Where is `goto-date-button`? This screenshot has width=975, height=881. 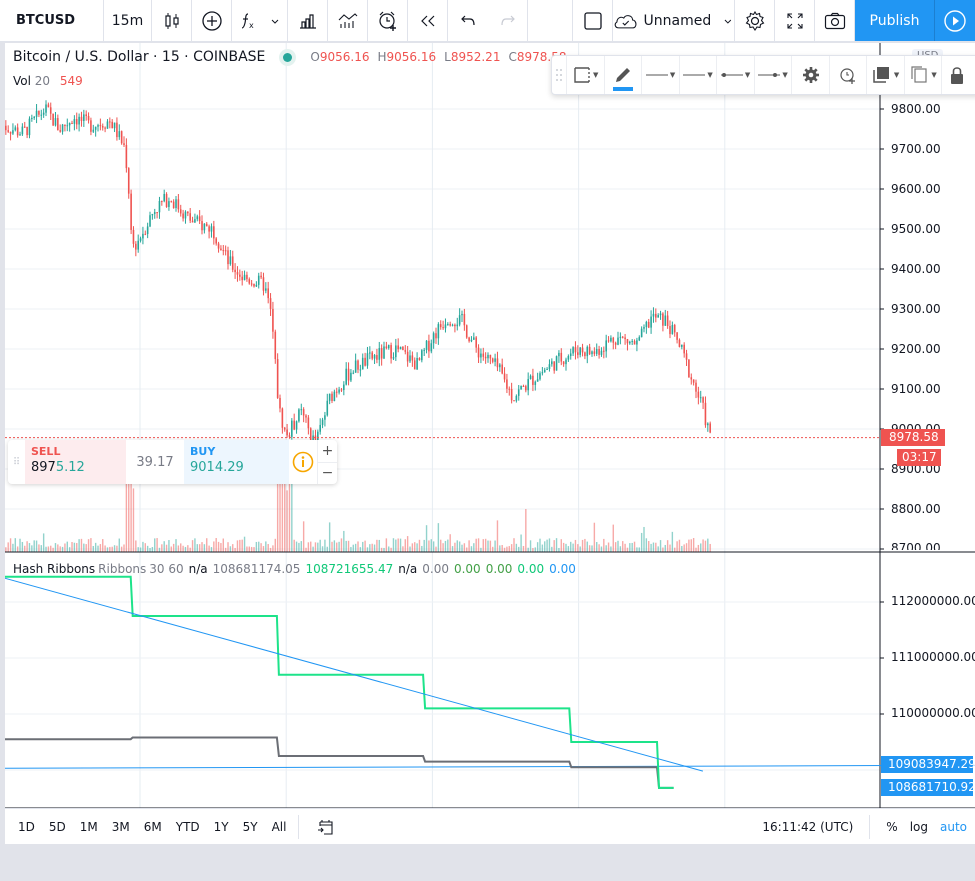
goto-date-button is located at coordinates (326, 827).